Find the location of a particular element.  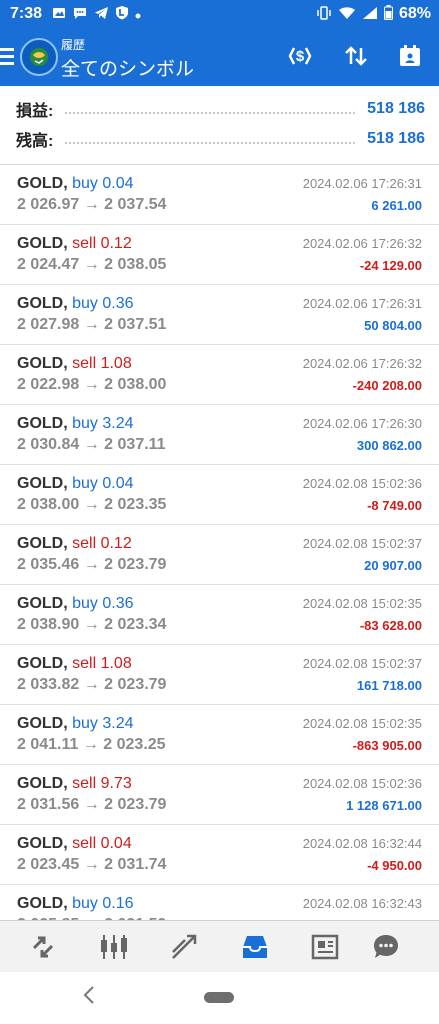

bottom-nav is located at coordinates (219, 946).